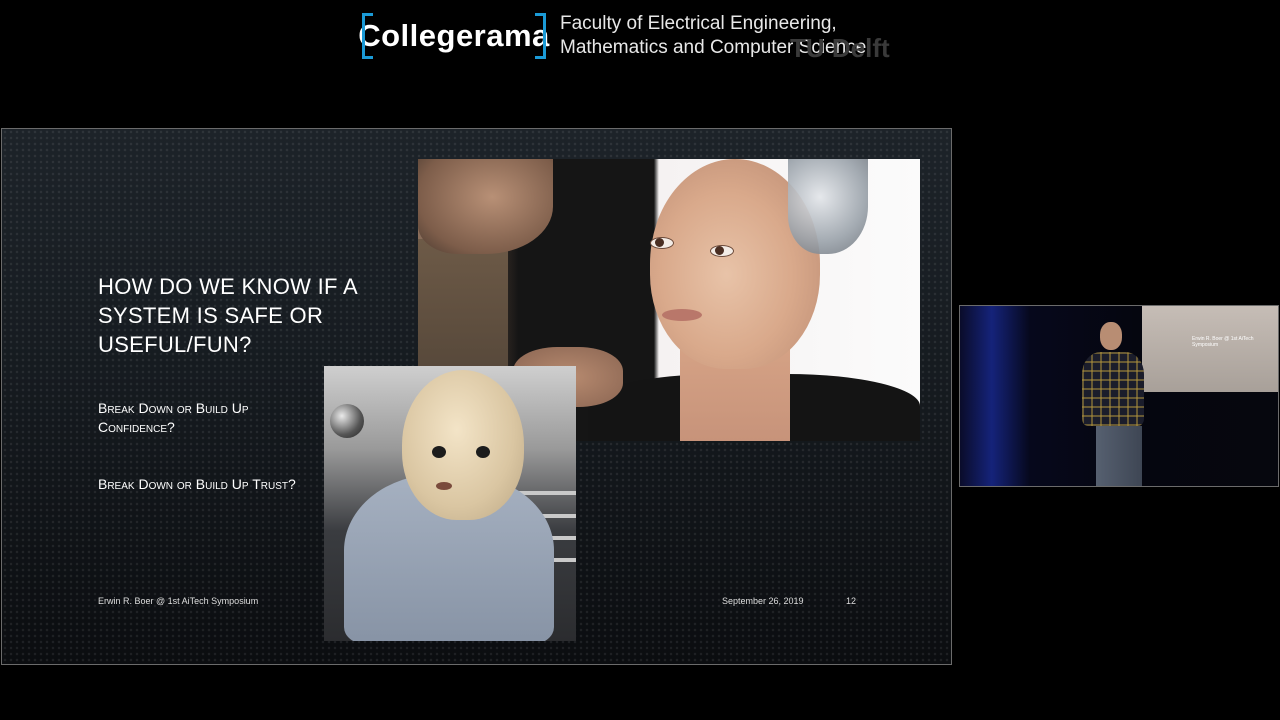  I want to click on speaker-video-feed: Erwin R. Boer @ 1st AiTech Symposium, so click(1119, 396).